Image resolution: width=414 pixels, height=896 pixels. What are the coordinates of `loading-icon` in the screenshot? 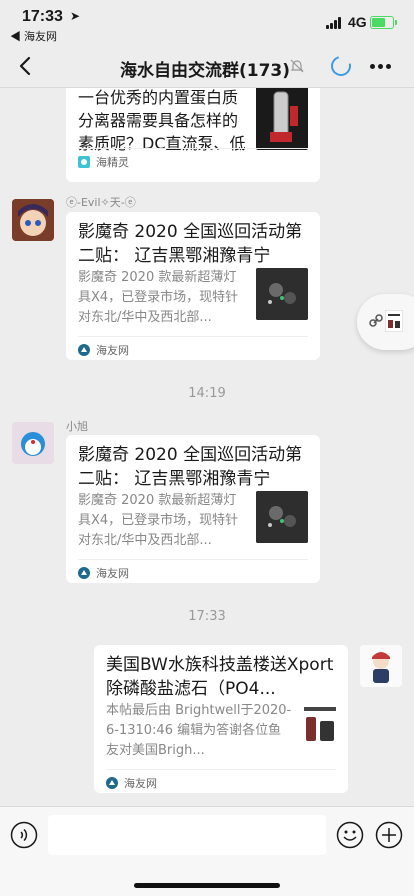 It's located at (341, 66).